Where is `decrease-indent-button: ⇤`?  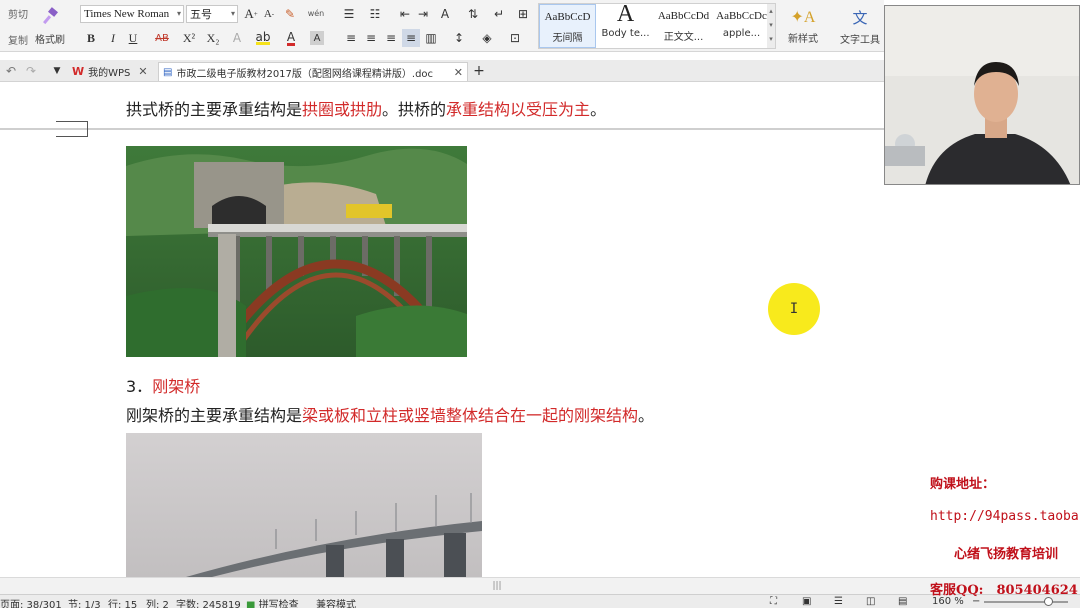
decrease-indent-button: ⇤ is located at coordinates (405, 14).